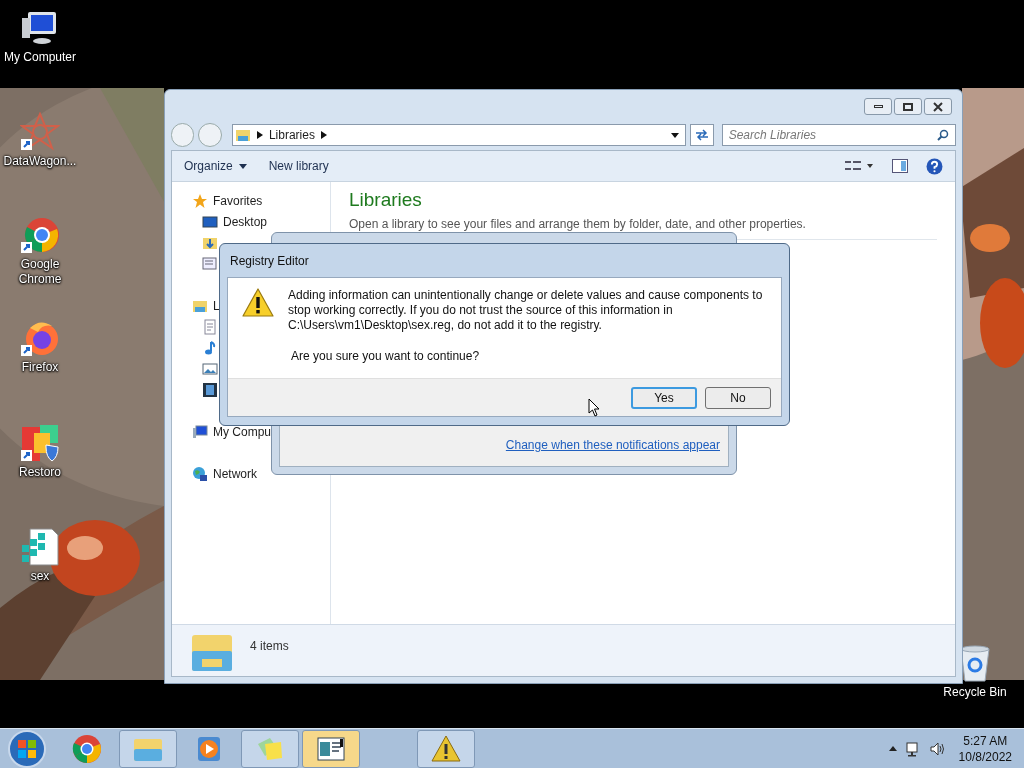 The image size is (1024, 768). I want to click on dialog-message: Adding information can unintentionally change or delete values and cause components to stop working correctly. If you do not trust the source of this information in C:\Users\vm1\Desktop\sex.reg, do not add it to the registry., so click(526, 310).